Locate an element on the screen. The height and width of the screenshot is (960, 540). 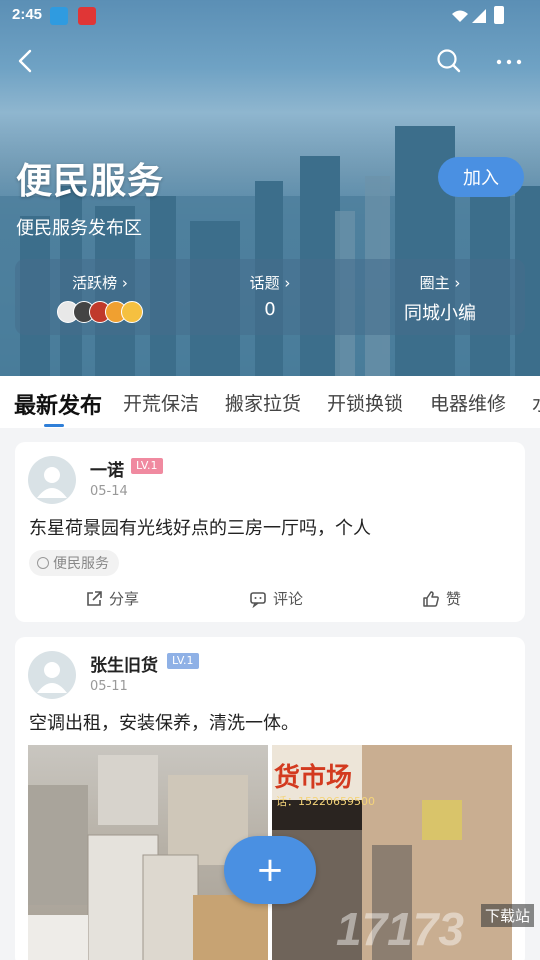
post-tag: 便民服务 is located at coordinates (74, 563).